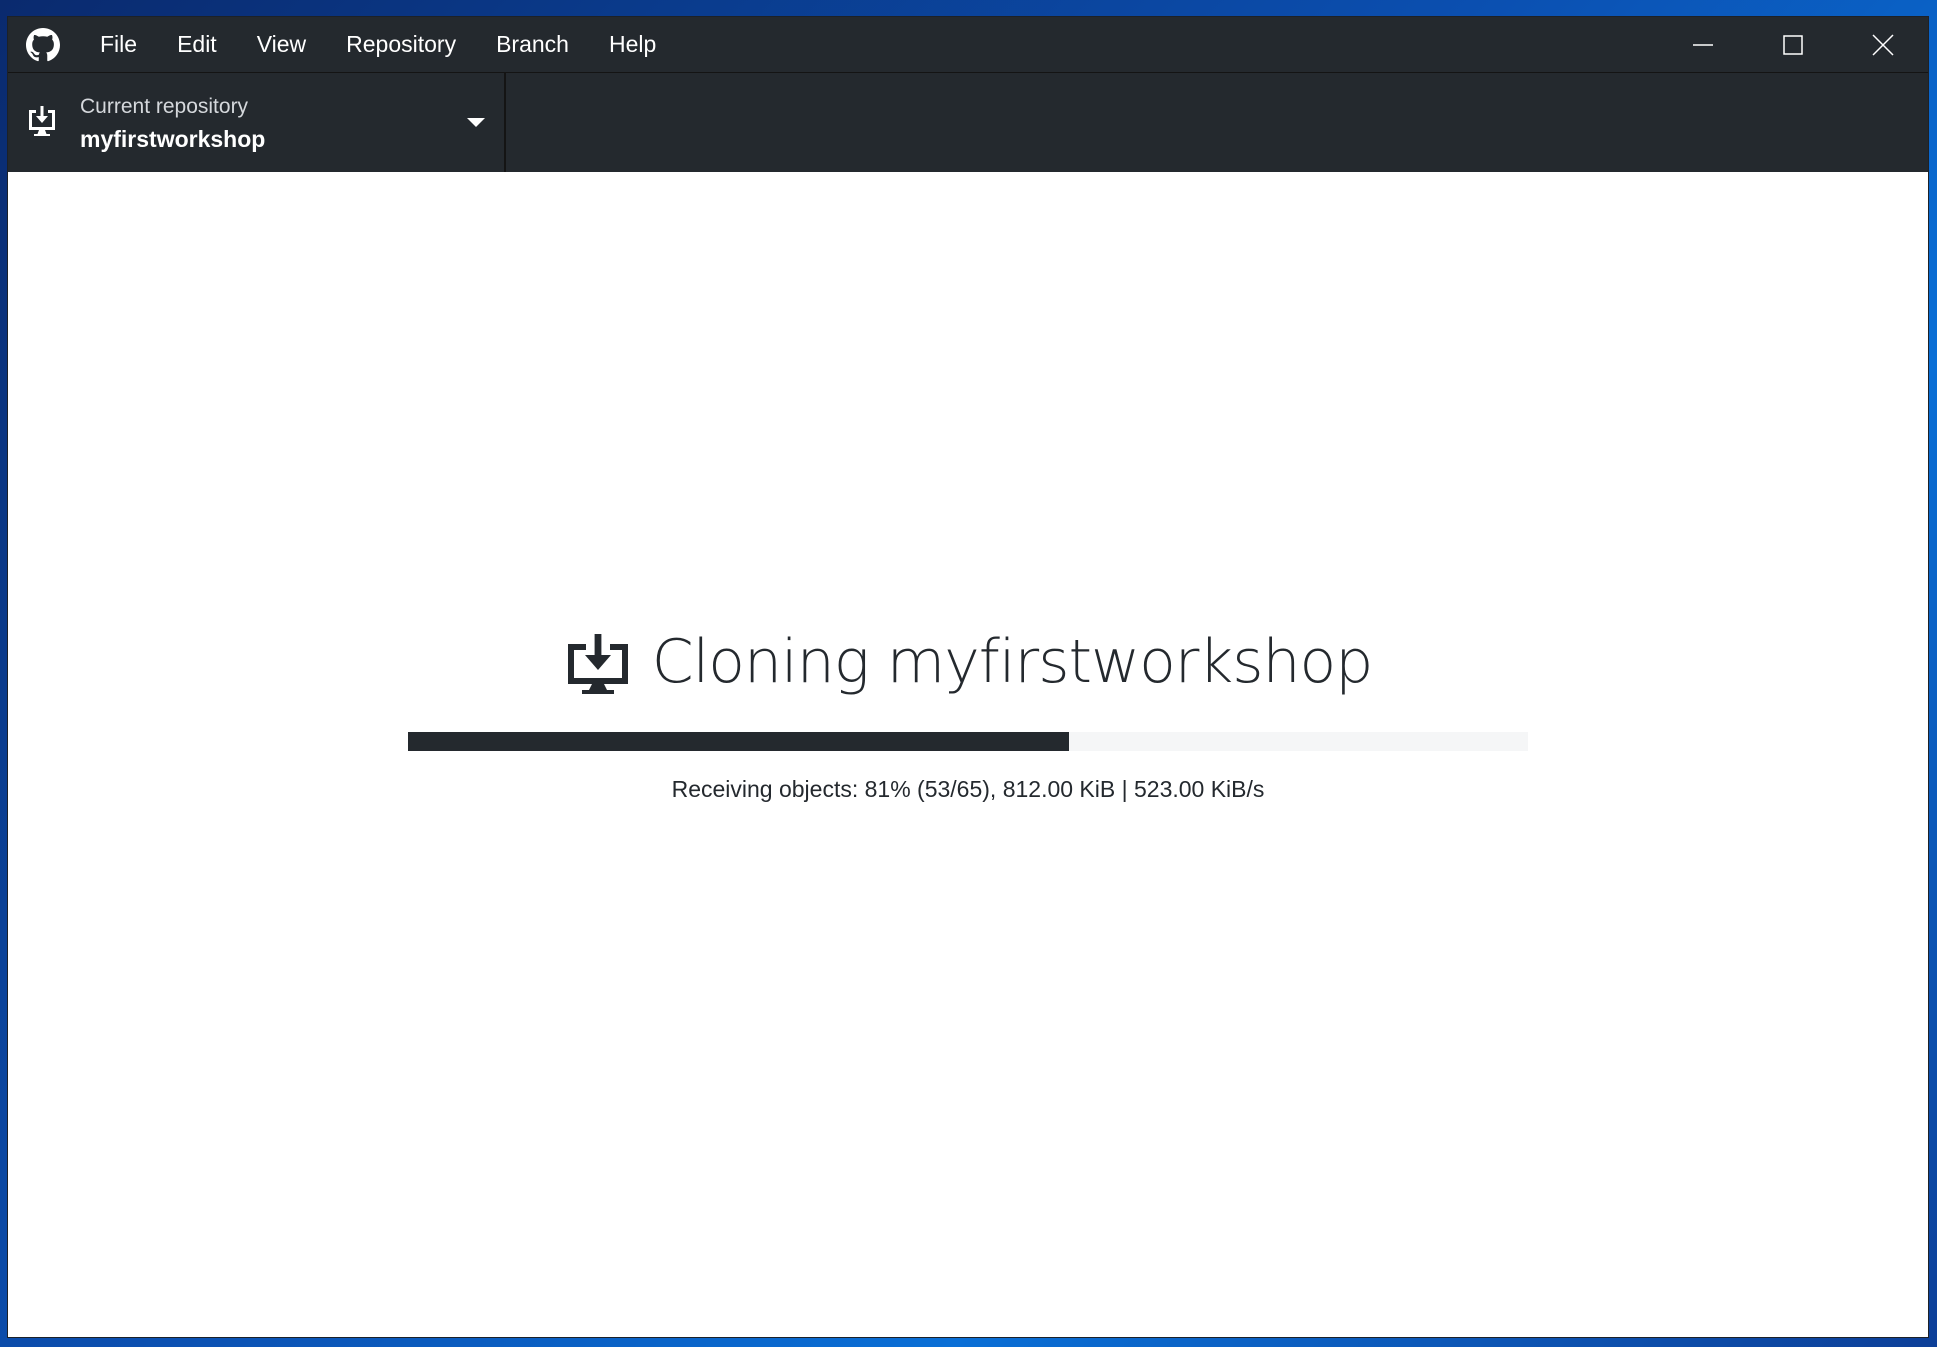 Image resolution: width=1937 pixels, height=1347 pixels. What do you see at coordinates (968, 44) in the screenshot?
I see `title-bar: File Edit View Repository Branch Help` at bounding box center [968, 44].